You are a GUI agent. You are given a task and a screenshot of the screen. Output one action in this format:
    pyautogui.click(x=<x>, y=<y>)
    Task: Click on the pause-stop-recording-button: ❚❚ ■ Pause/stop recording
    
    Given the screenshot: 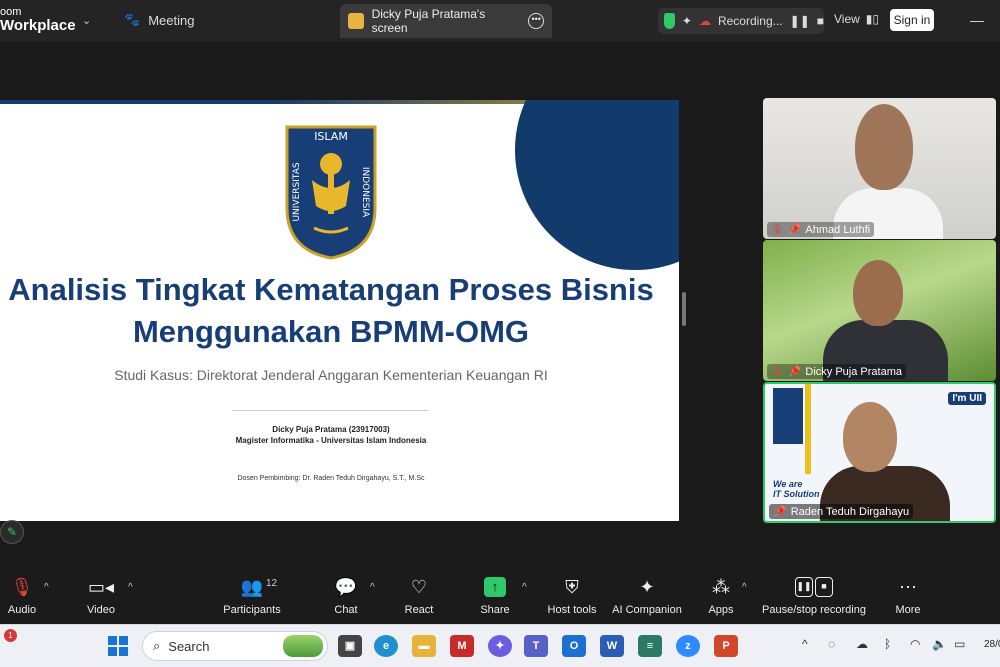 What is the action you would take?
    pyautogui.click(x=814, y=595)
    